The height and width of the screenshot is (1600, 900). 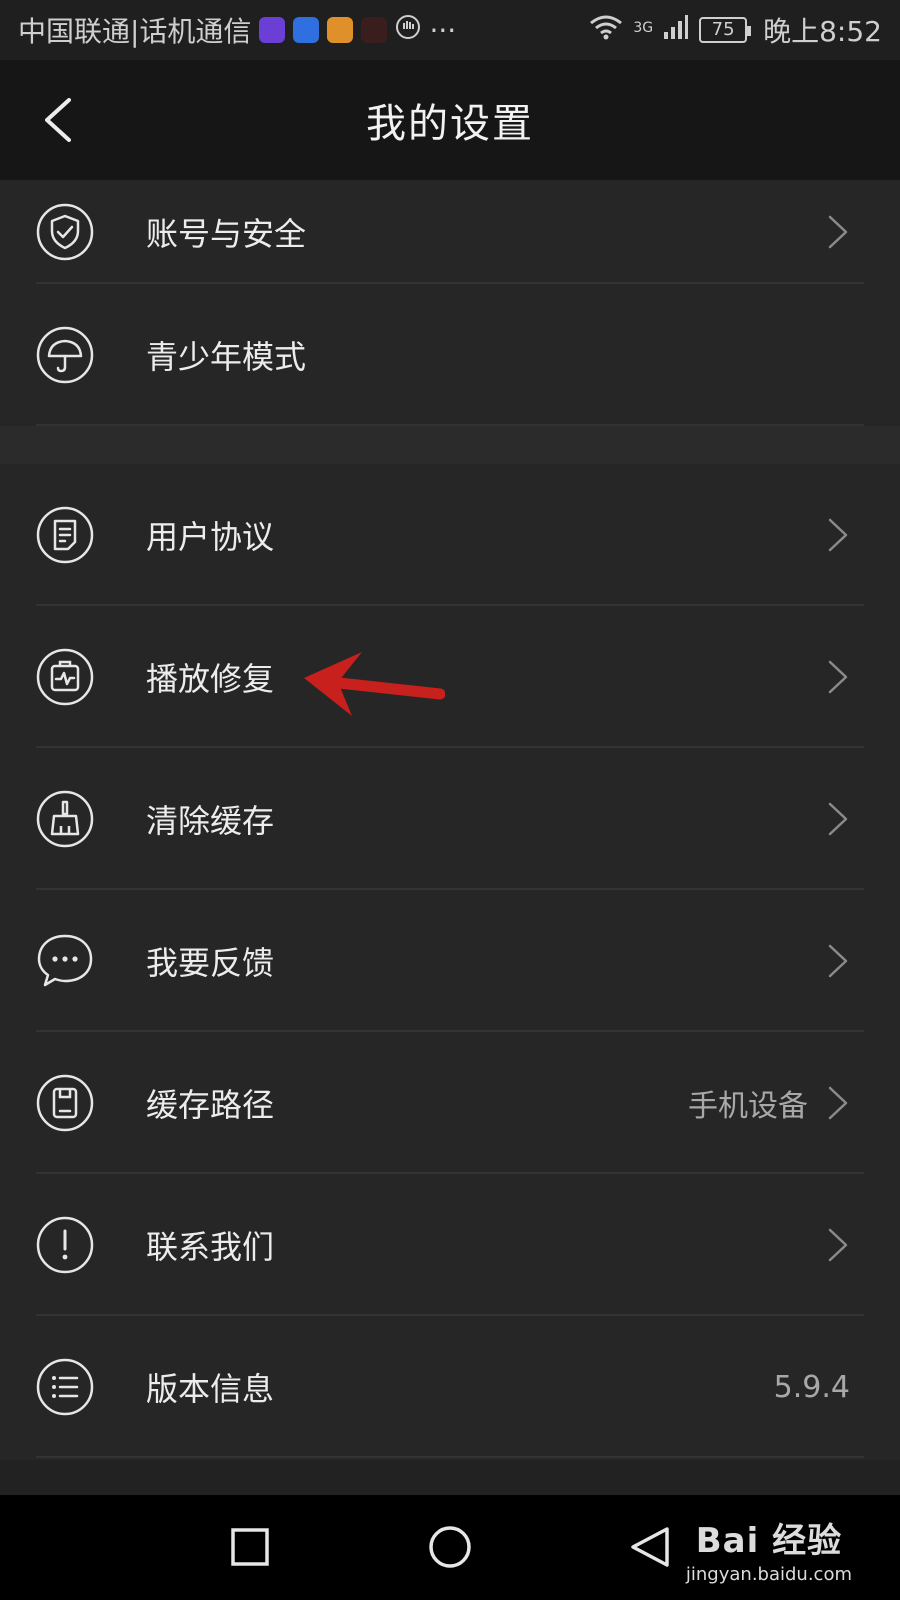 I want to click on settings-row-feedback: 我要反馈, so click(x=450, y=961).